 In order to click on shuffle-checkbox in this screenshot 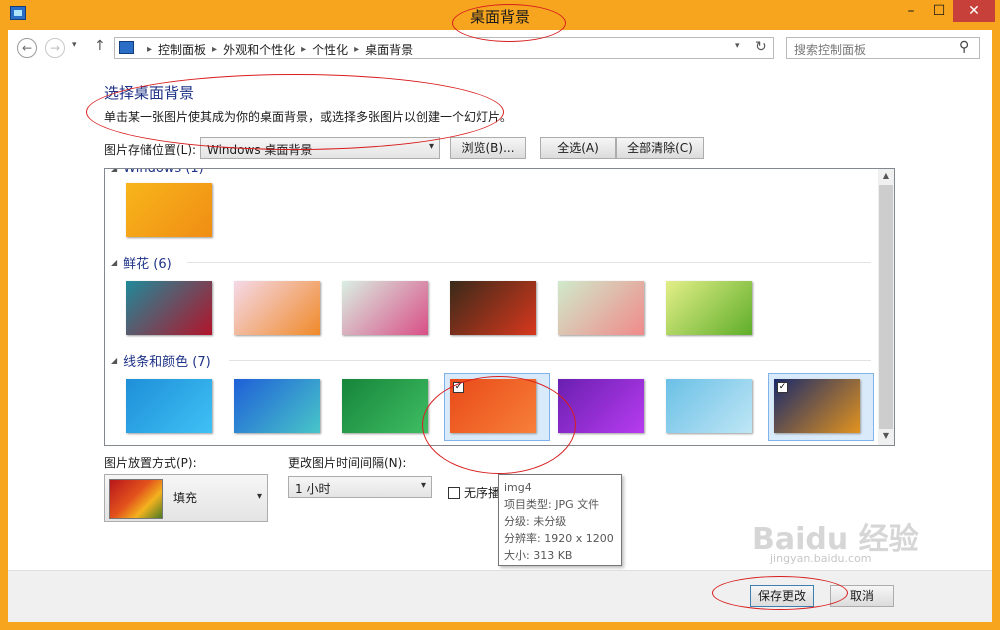, I will do `click(454, 492)`.